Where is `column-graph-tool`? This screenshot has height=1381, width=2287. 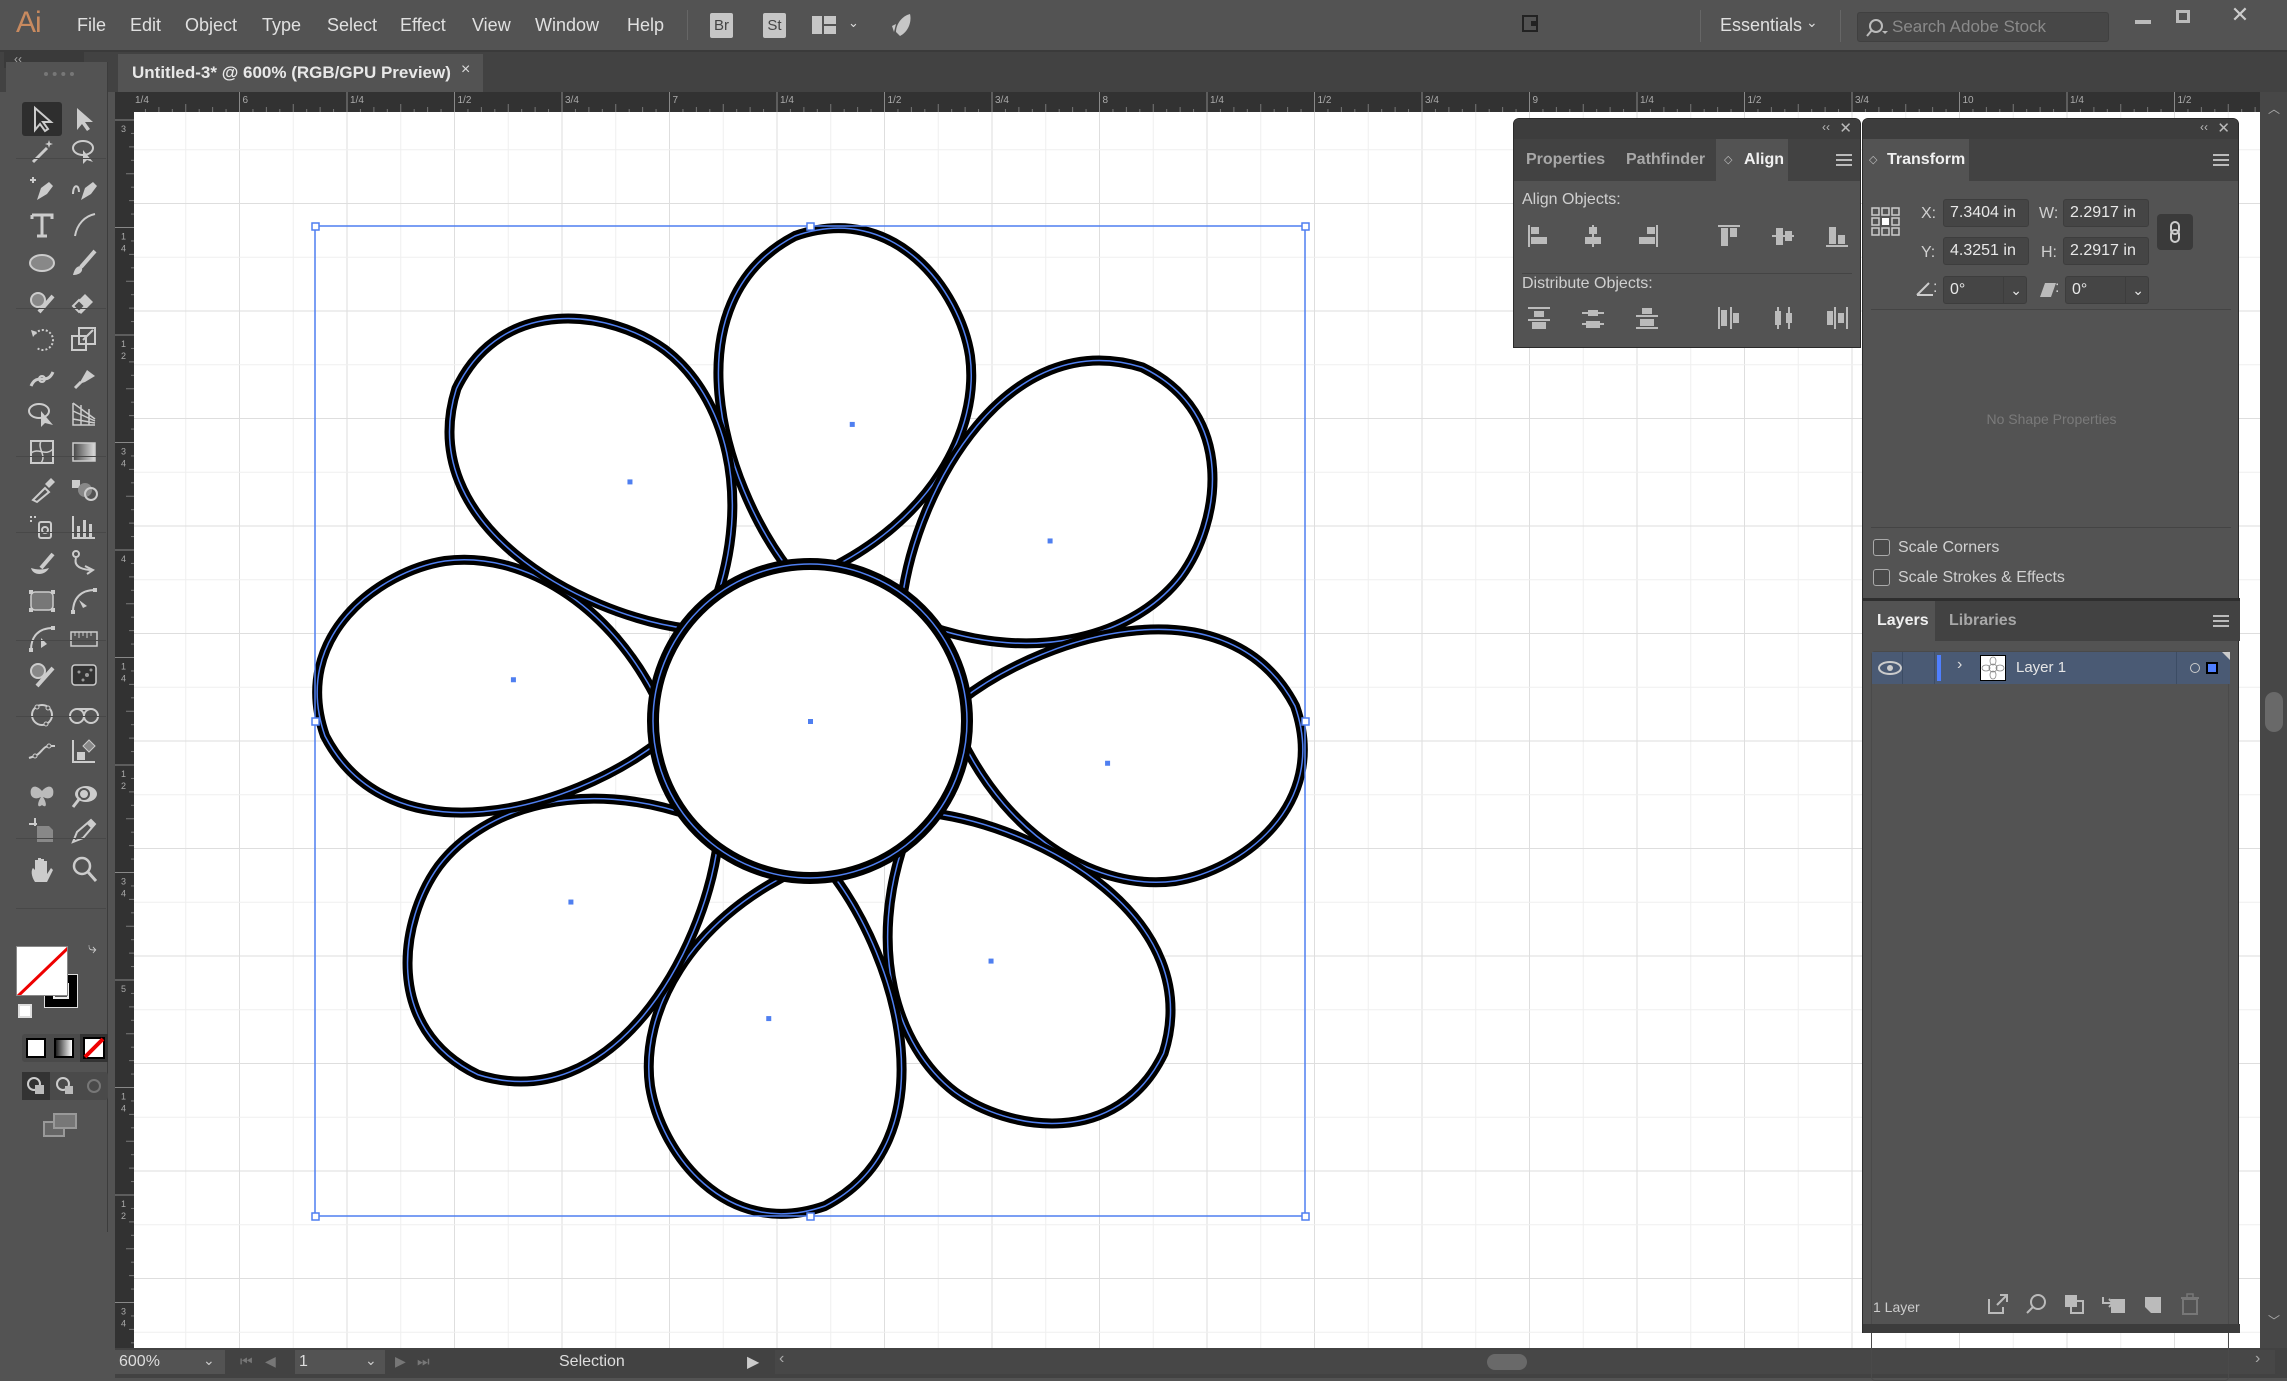
column-graph-tool is located at coordinates (84, 527).